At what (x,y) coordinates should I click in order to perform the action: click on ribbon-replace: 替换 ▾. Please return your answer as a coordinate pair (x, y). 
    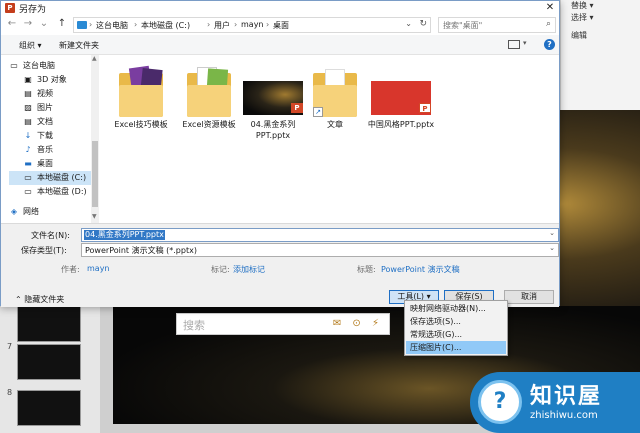
    Looking at the image, I should click on (582, 5).